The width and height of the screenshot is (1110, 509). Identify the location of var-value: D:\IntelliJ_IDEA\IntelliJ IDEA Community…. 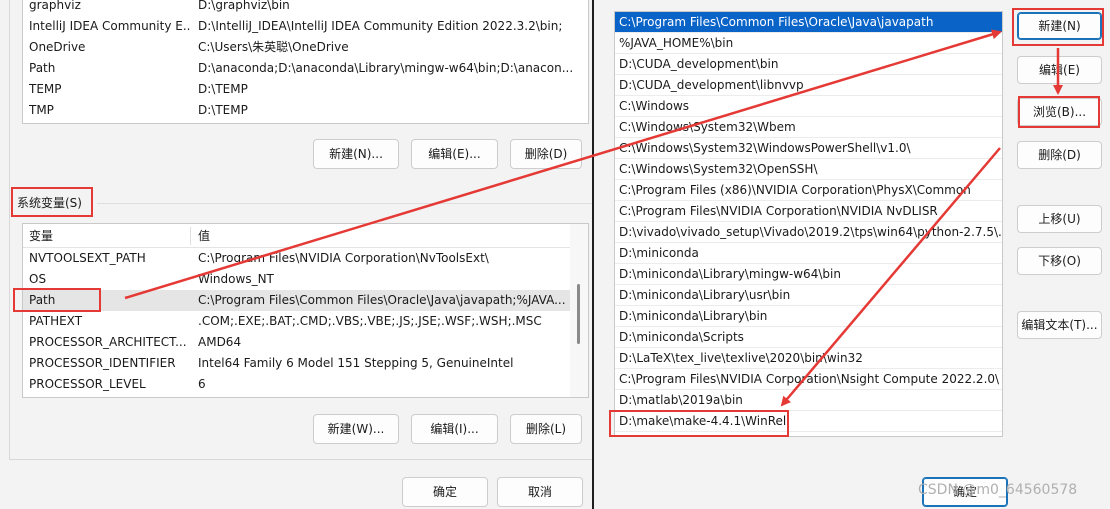
(380, 26).